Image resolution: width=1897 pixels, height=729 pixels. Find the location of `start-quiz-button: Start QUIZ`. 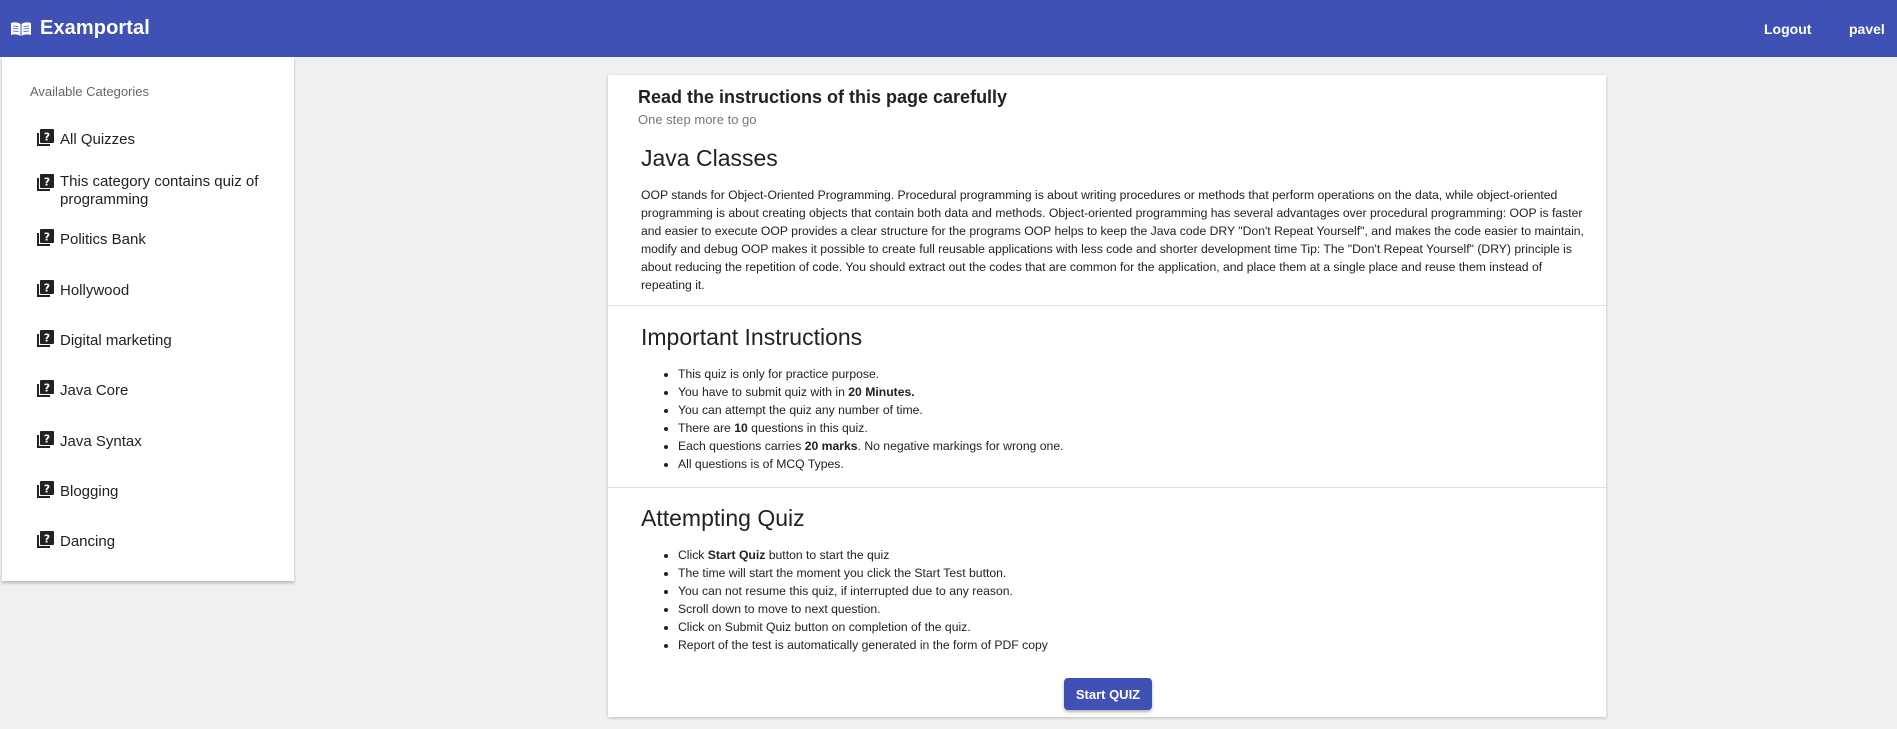

start-quiz-button: Start QUIZ is located at coordinates (1108, 694).